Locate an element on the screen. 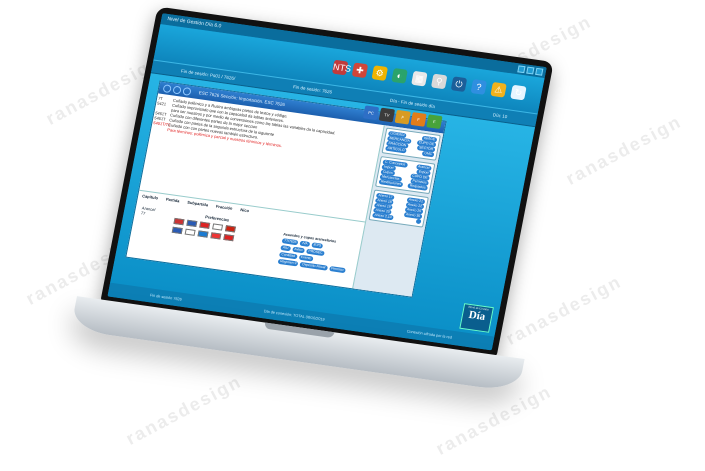 Image resolution: width=705 pixels, height=471 pixels. nts-icon: NTS is located at coordinates (341, 67).